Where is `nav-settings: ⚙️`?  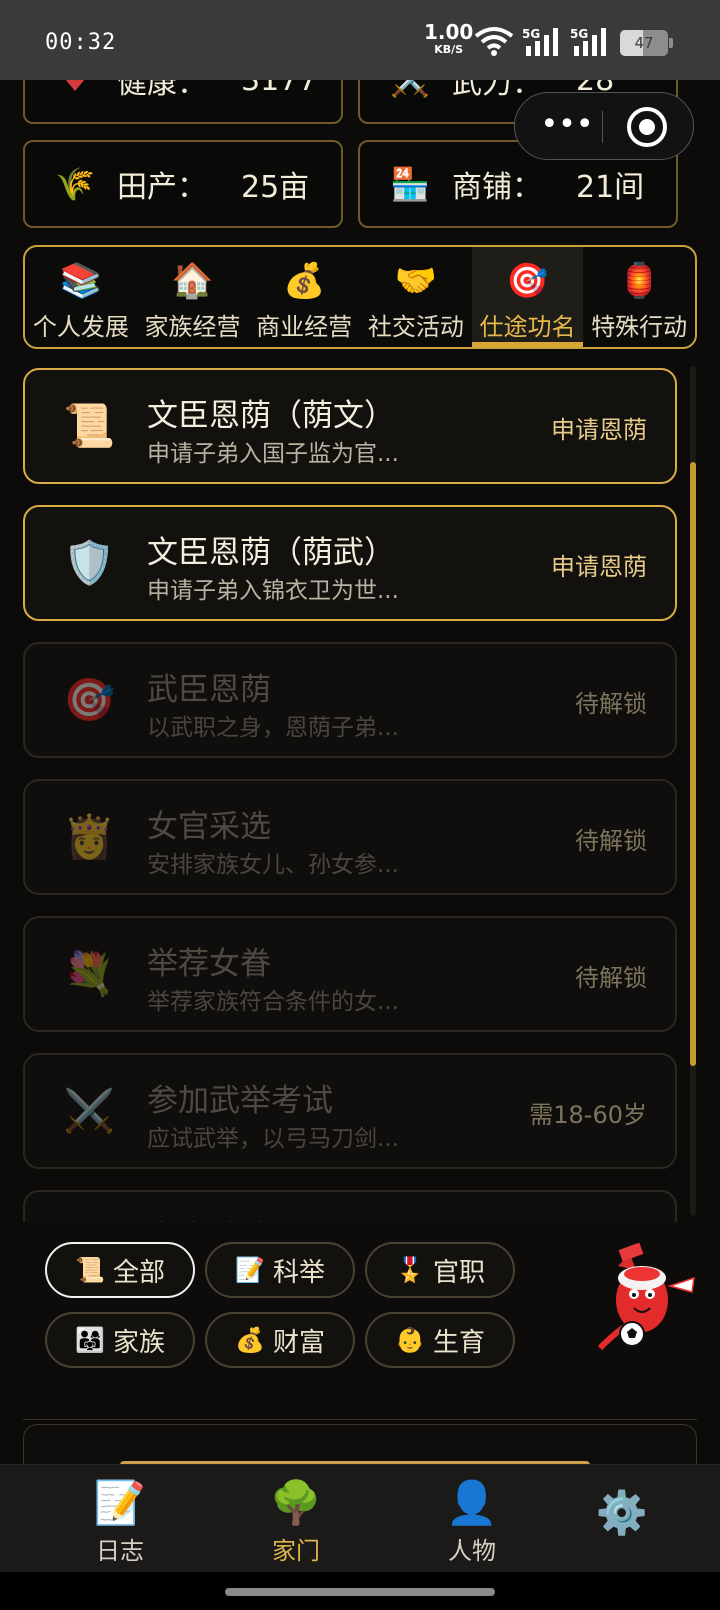 nav-settings: ⚙️ is located at coordinates (622, 1513).